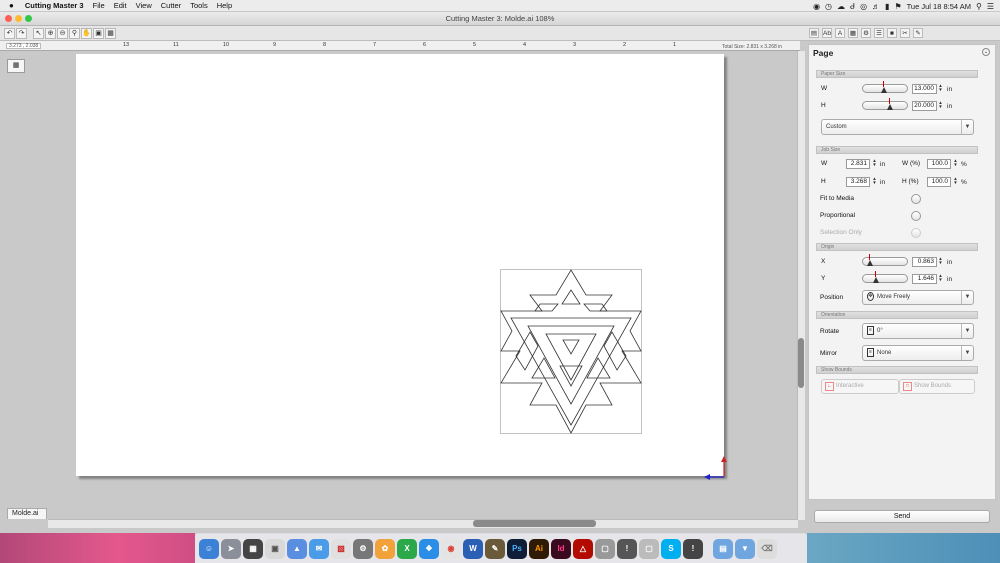 This screenshot has width=1000, height=563. What do you see at coordinates (99, 5) in the screenshot?
I see `menu-file: File` at bounding box center [99, 5].